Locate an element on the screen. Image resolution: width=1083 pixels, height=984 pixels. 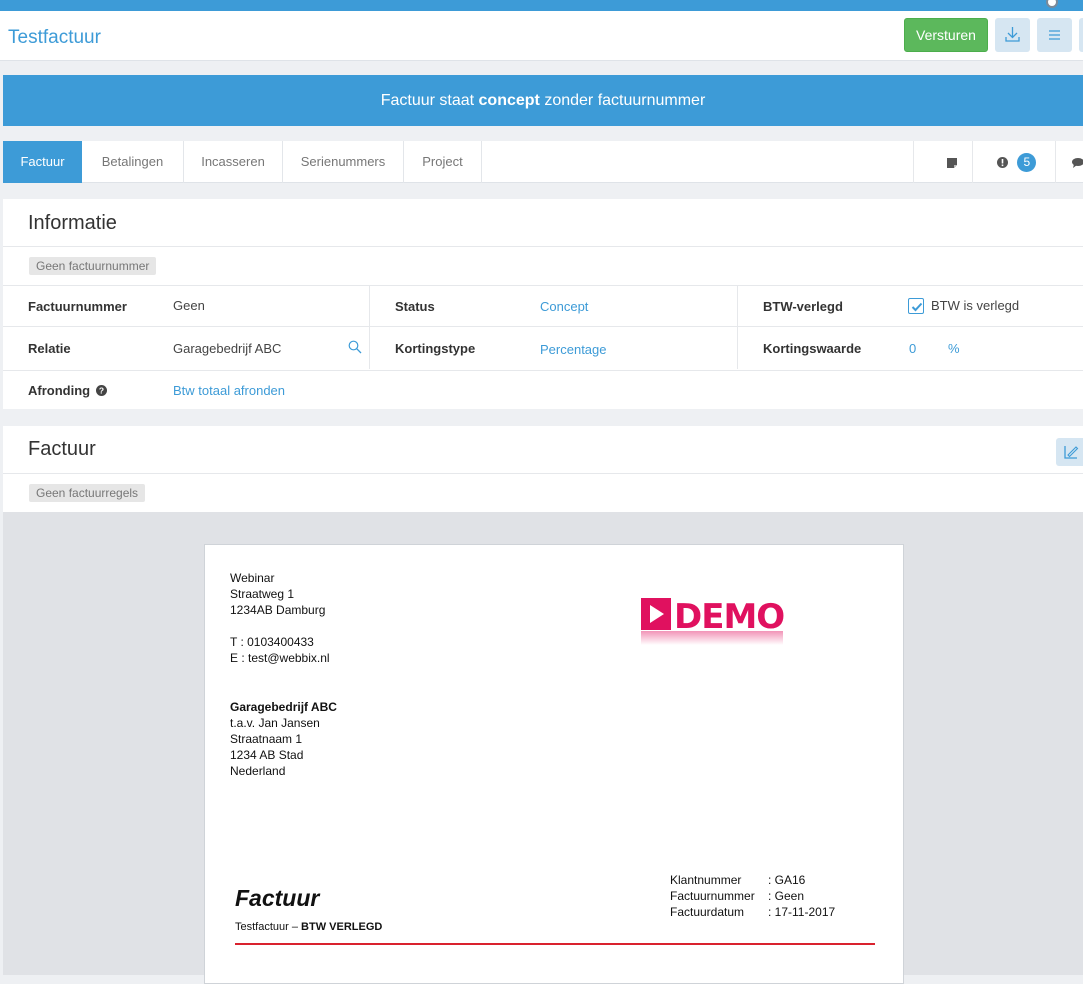
meta-label: Factuurdatum is located at coordinates (707, 912).